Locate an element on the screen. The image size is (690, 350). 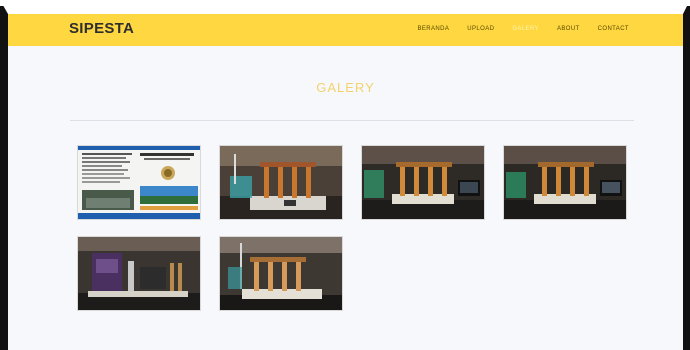
brand-logo: SIPESTA is located at coordinates (101, 28).